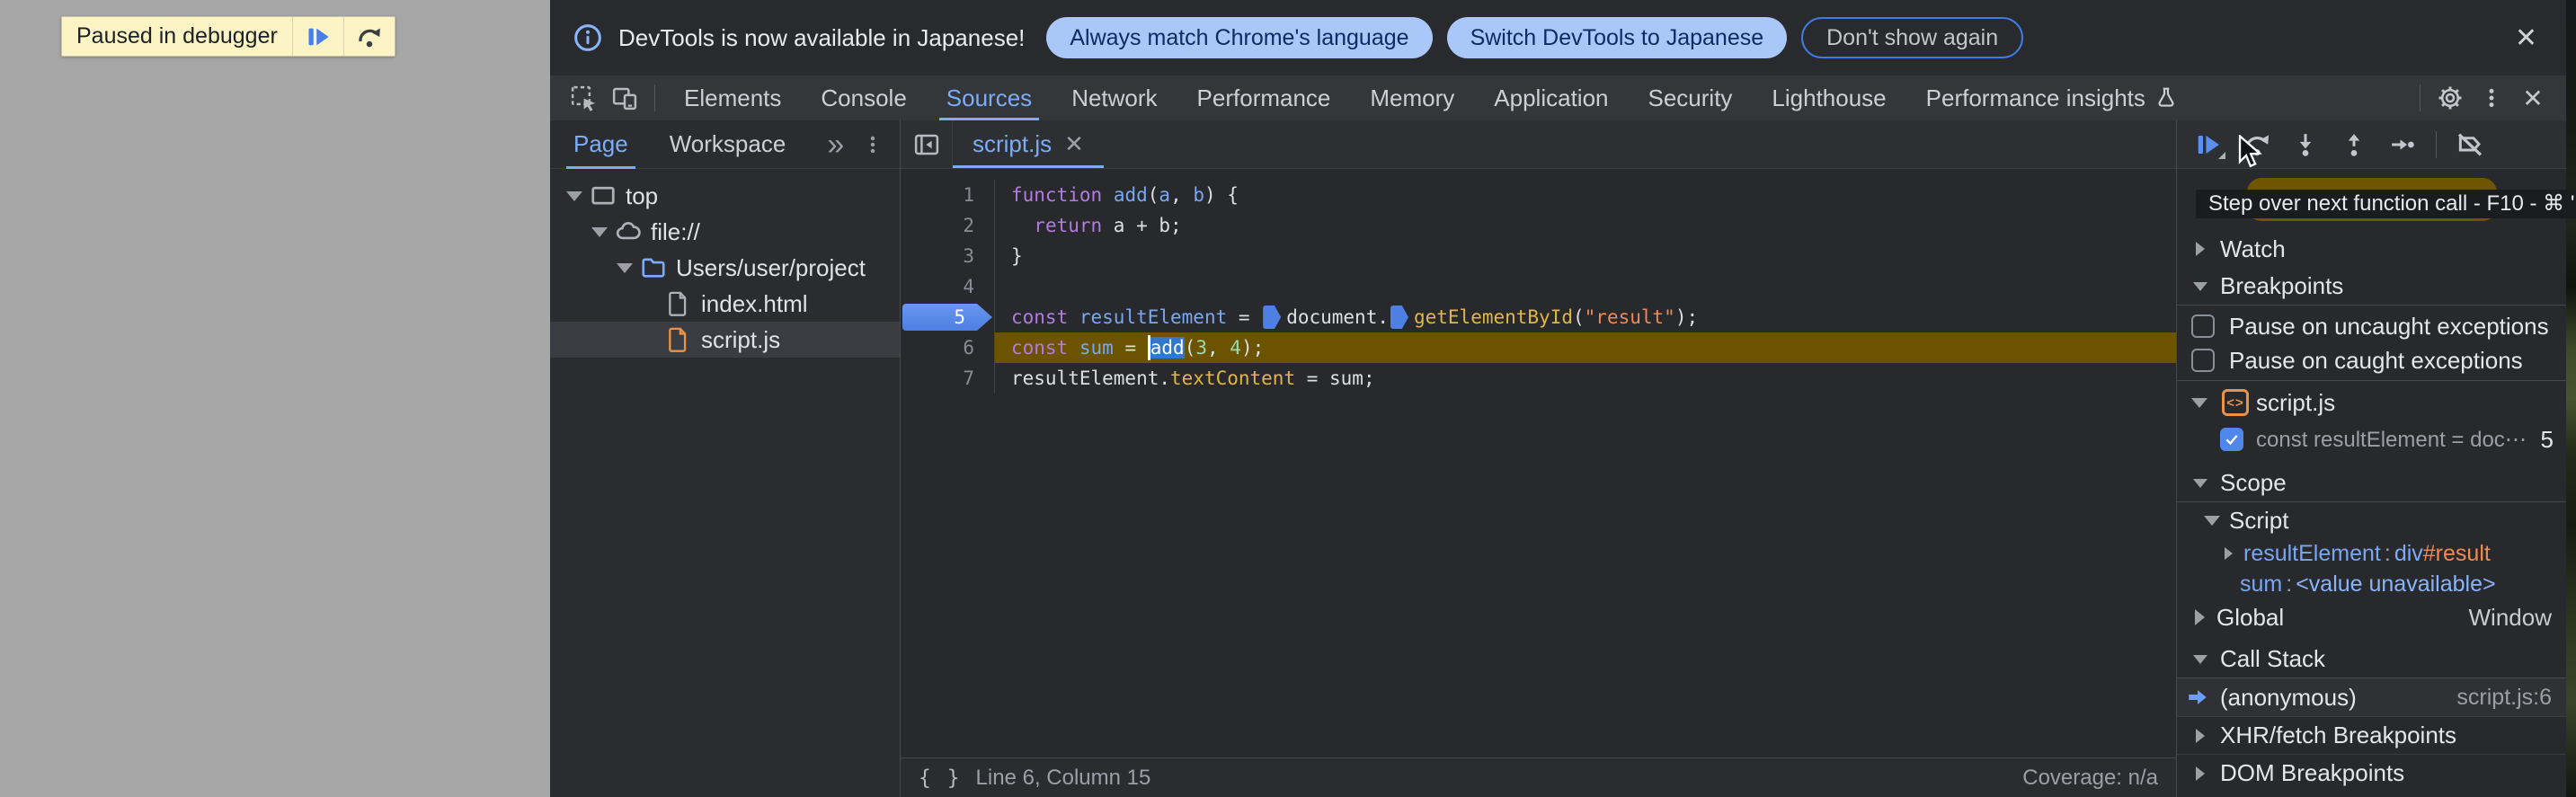 The image size is (2576, 797). I want to click on step-into-button, so click(2305, 144).